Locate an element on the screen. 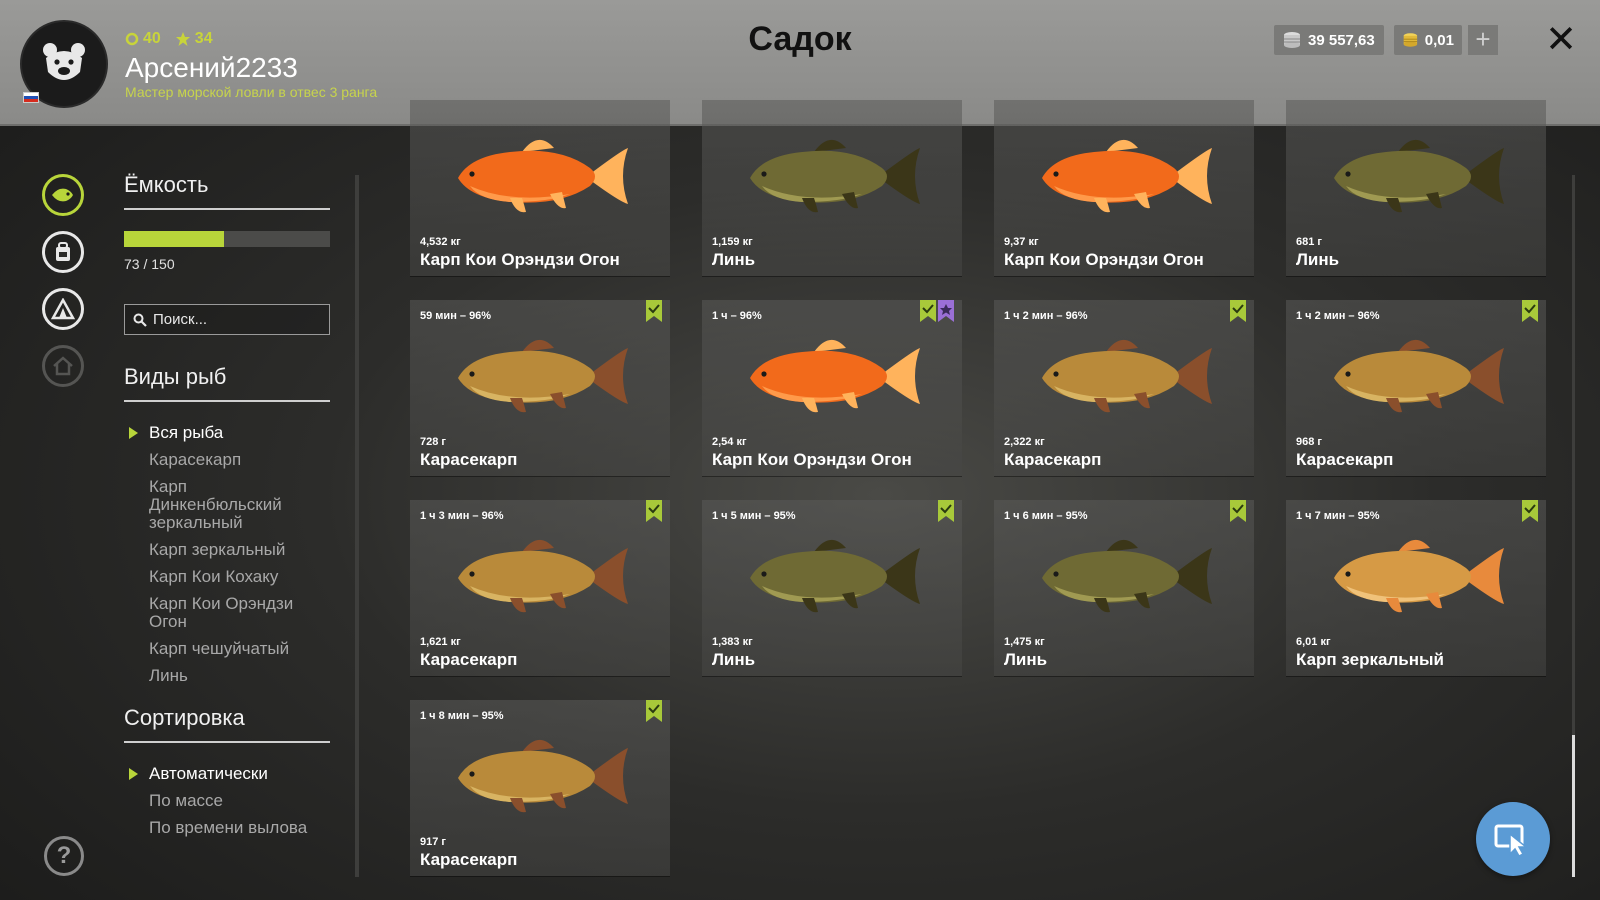 This screenshot has height=900, width=1600. backpack-icon is located at coordinates (63, 251).